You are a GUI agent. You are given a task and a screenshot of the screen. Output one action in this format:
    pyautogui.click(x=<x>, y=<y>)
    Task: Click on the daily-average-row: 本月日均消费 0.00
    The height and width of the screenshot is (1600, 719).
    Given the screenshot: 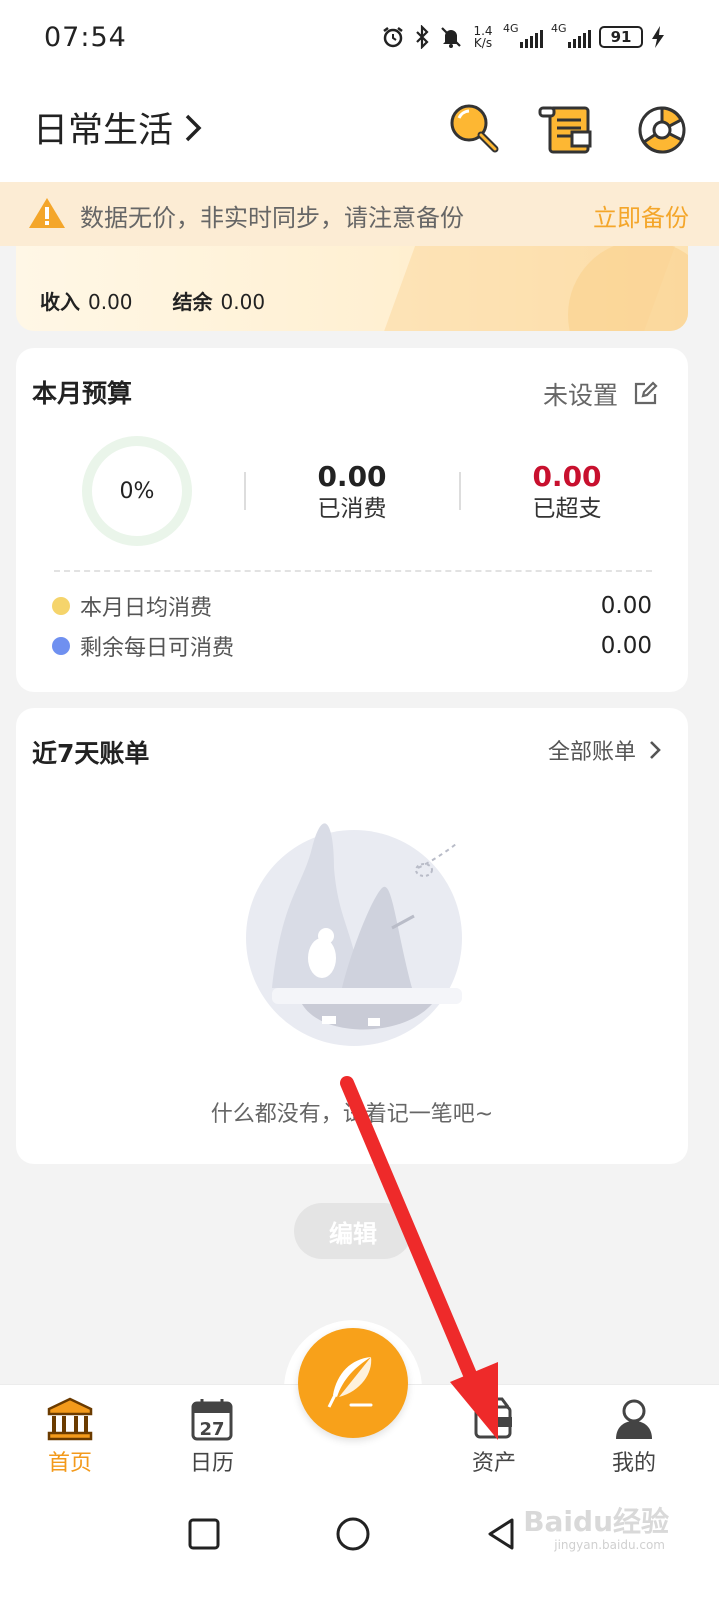 What is the action you would take?
    pyautogui.click(x=352, y=606)
    